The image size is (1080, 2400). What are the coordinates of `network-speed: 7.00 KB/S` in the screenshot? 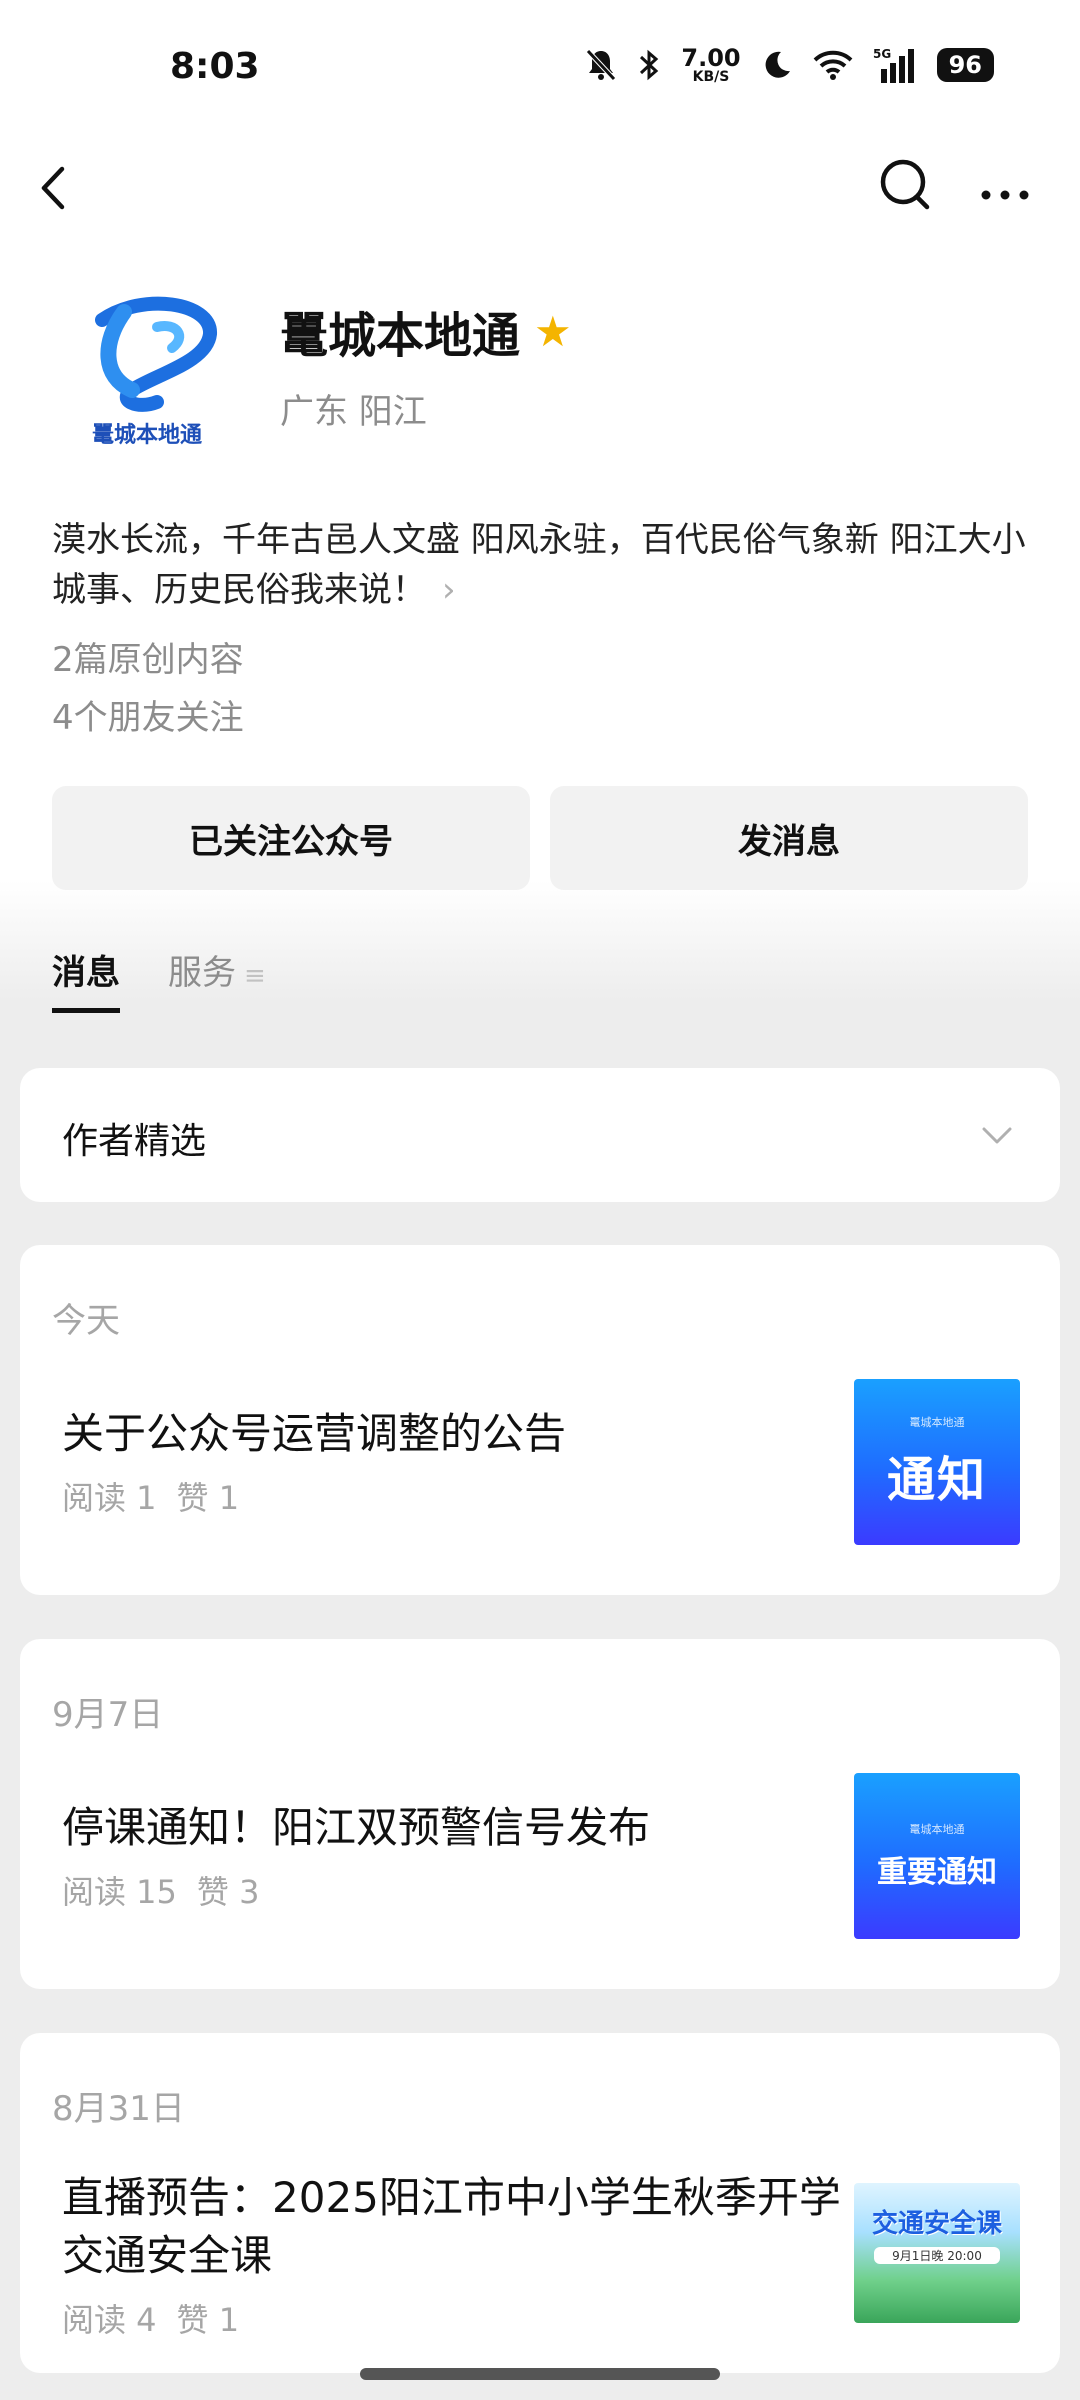 It's located at (710, 65).